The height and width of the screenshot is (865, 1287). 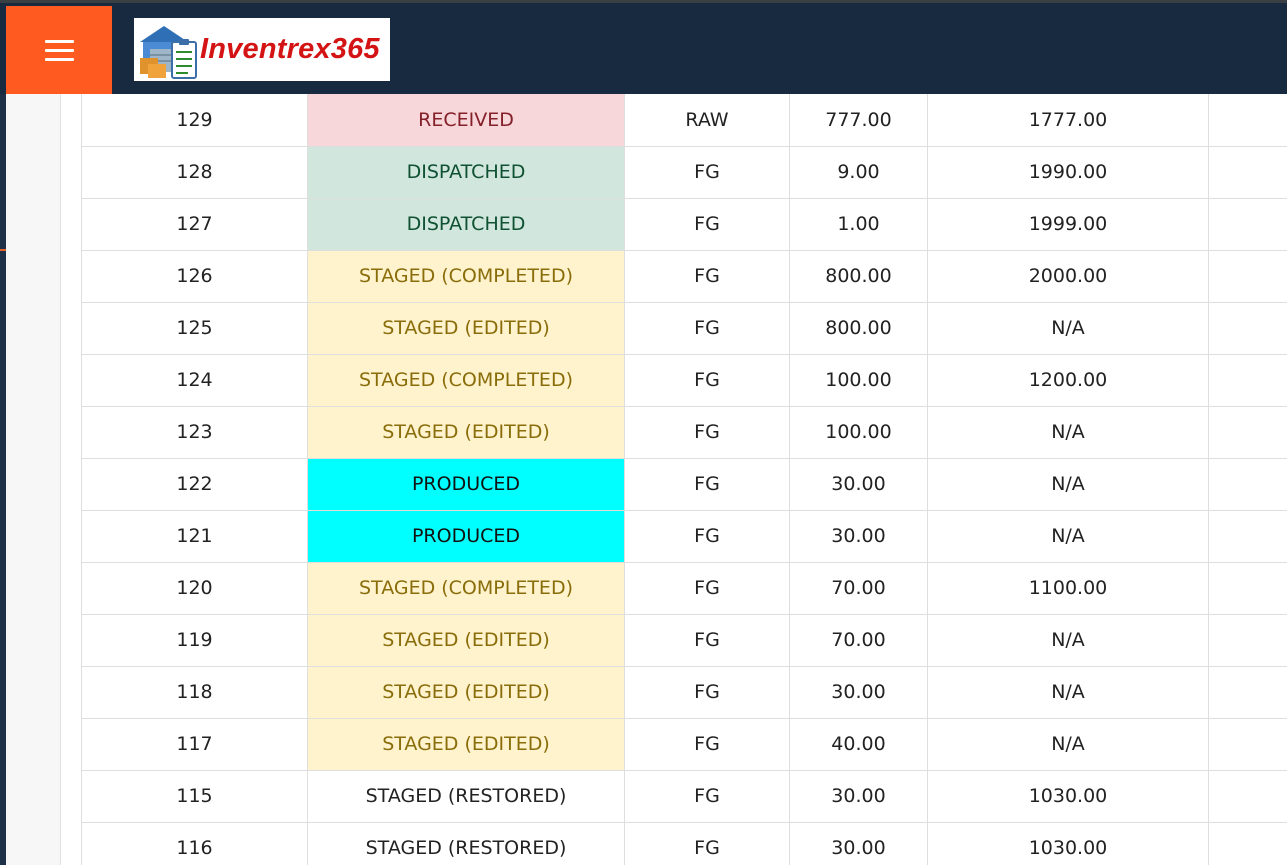 I want to click on cell-id: 118, so click(x=194, y=692).